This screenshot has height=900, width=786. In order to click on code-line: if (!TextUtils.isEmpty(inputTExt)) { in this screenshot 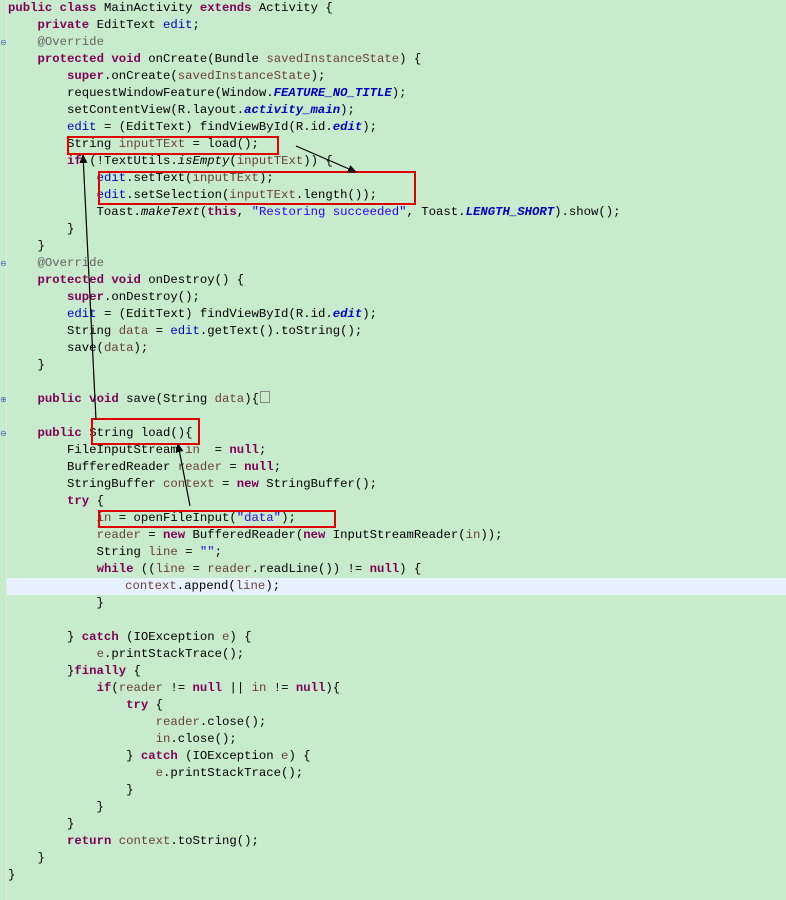, I will do `click(397, 161)`.